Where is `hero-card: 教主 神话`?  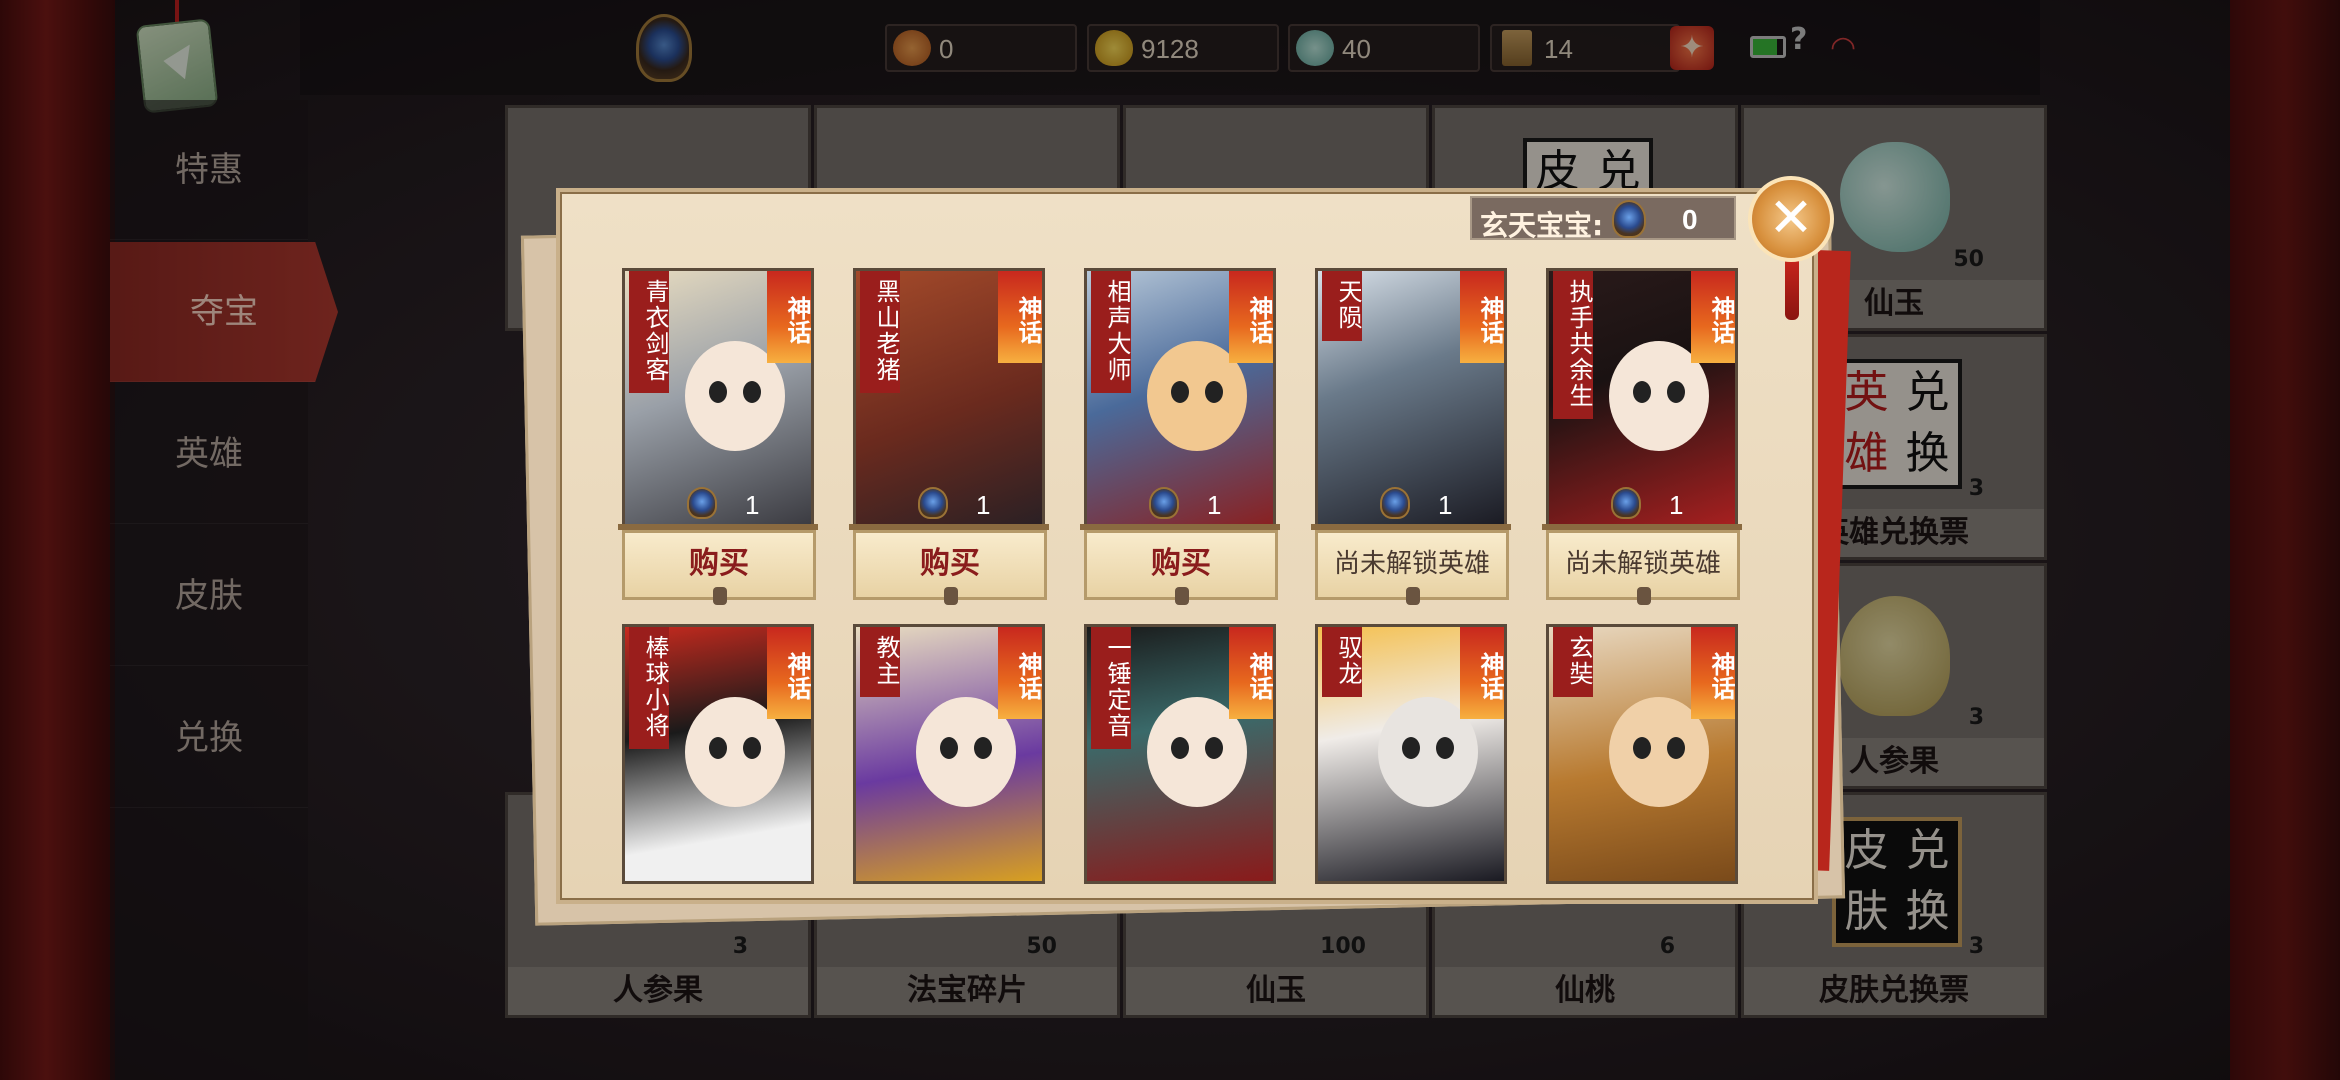 hero-card: 教主 神话 is located at coordinates (949, 754).